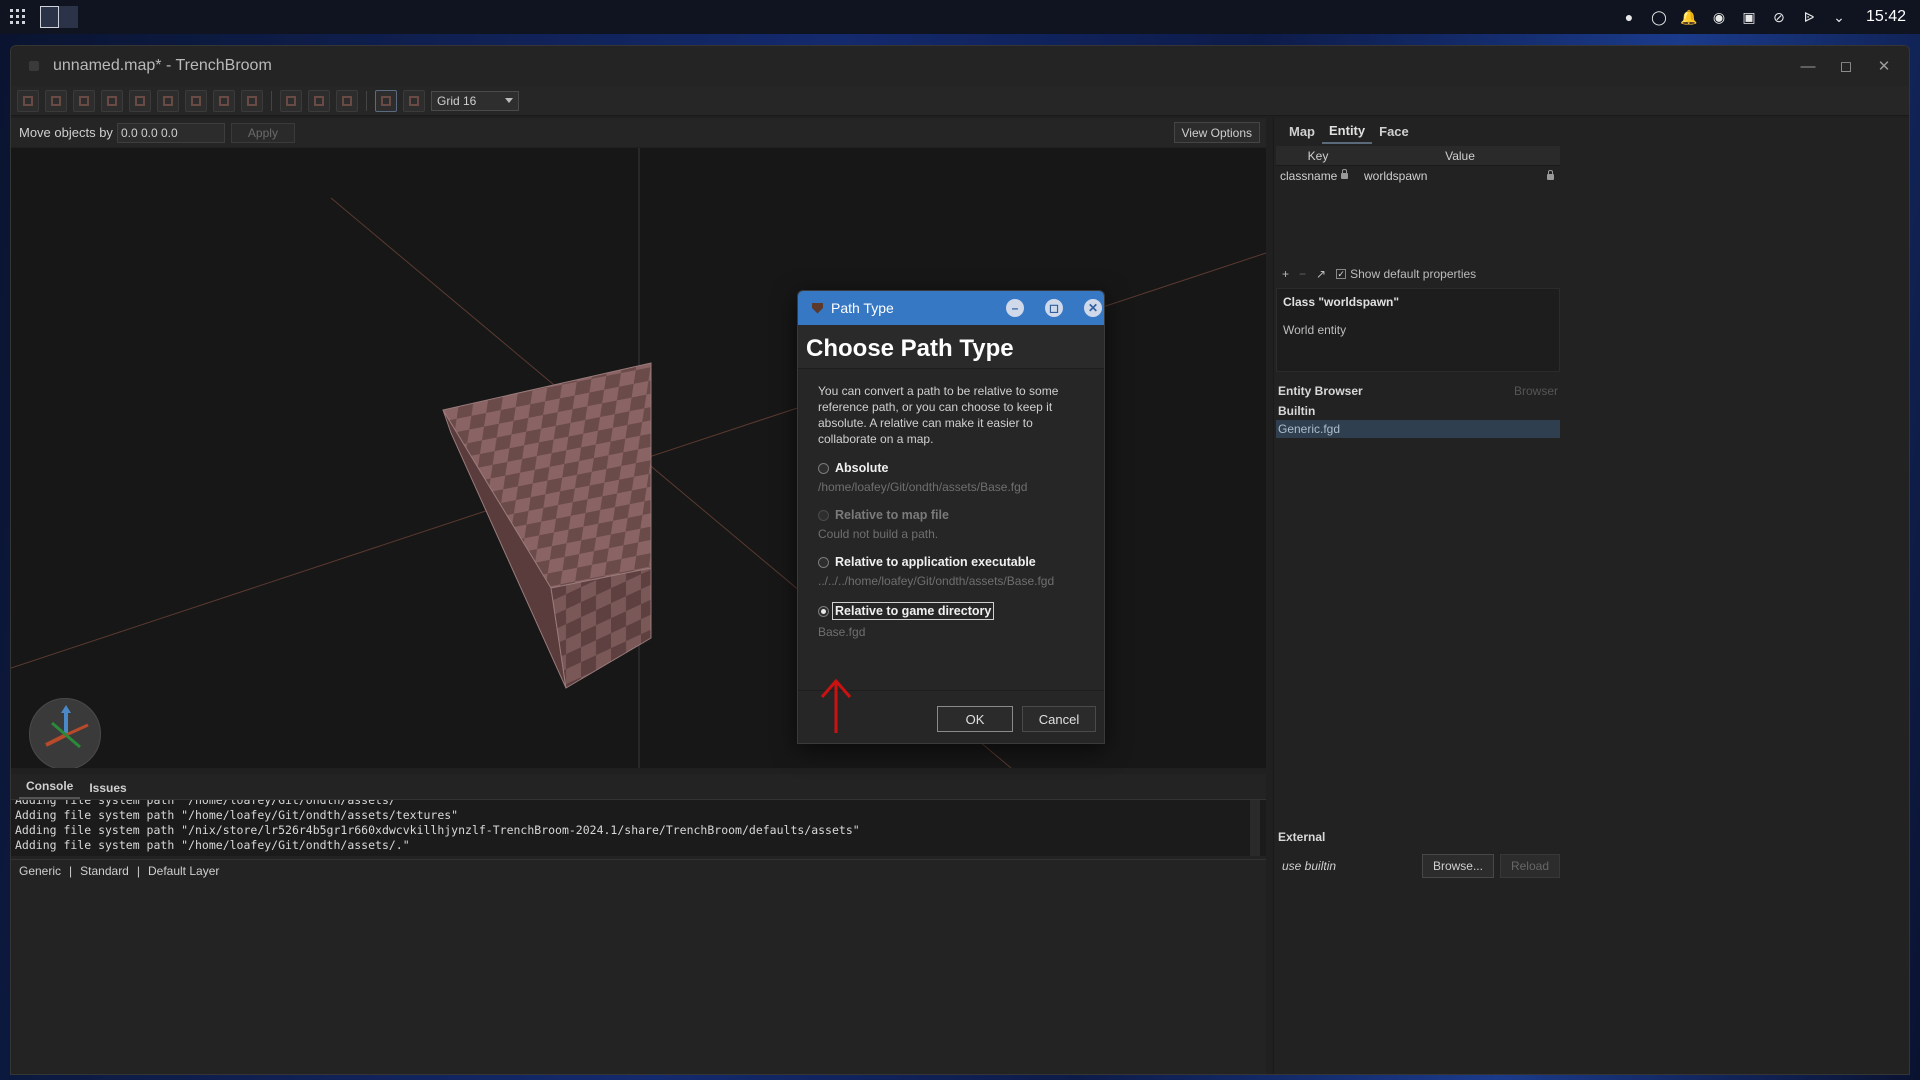 This screenshot has height=1080, width=1920. I want to click on notification-bell-icon: 🔔, so click(1689, 17).